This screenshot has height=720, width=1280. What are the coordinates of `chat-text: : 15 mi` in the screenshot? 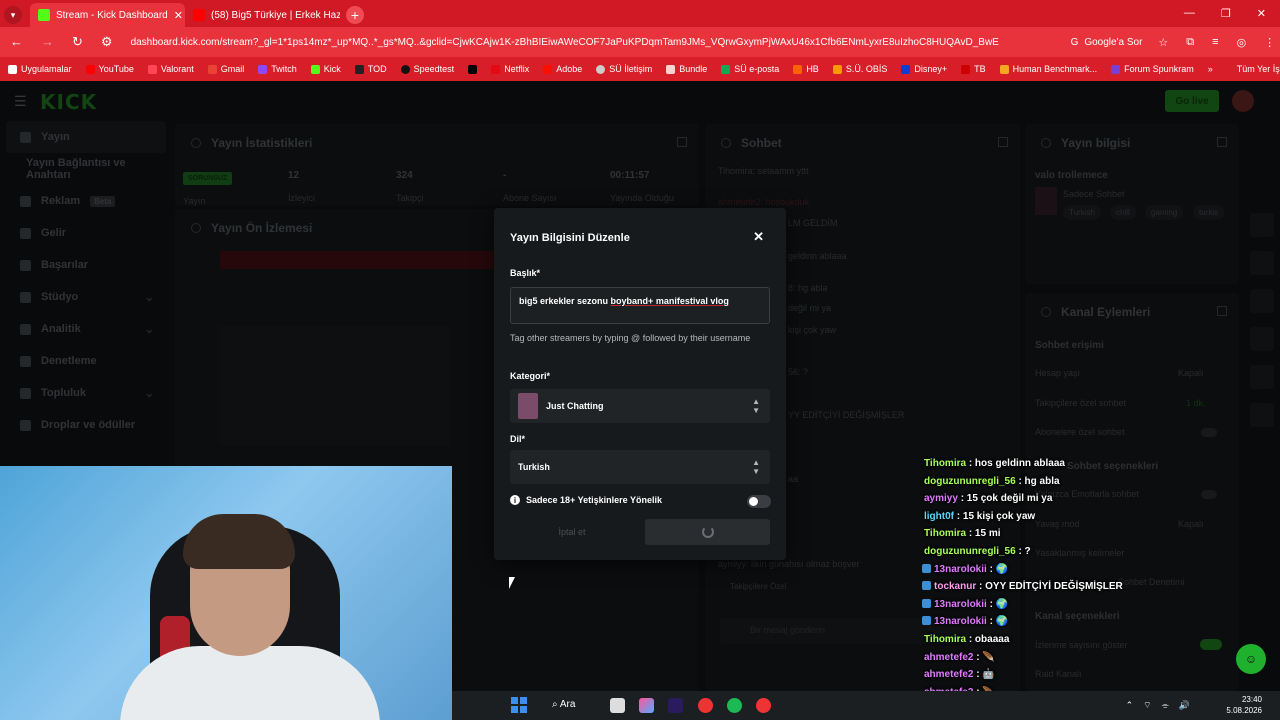 It's located at (983, 534).